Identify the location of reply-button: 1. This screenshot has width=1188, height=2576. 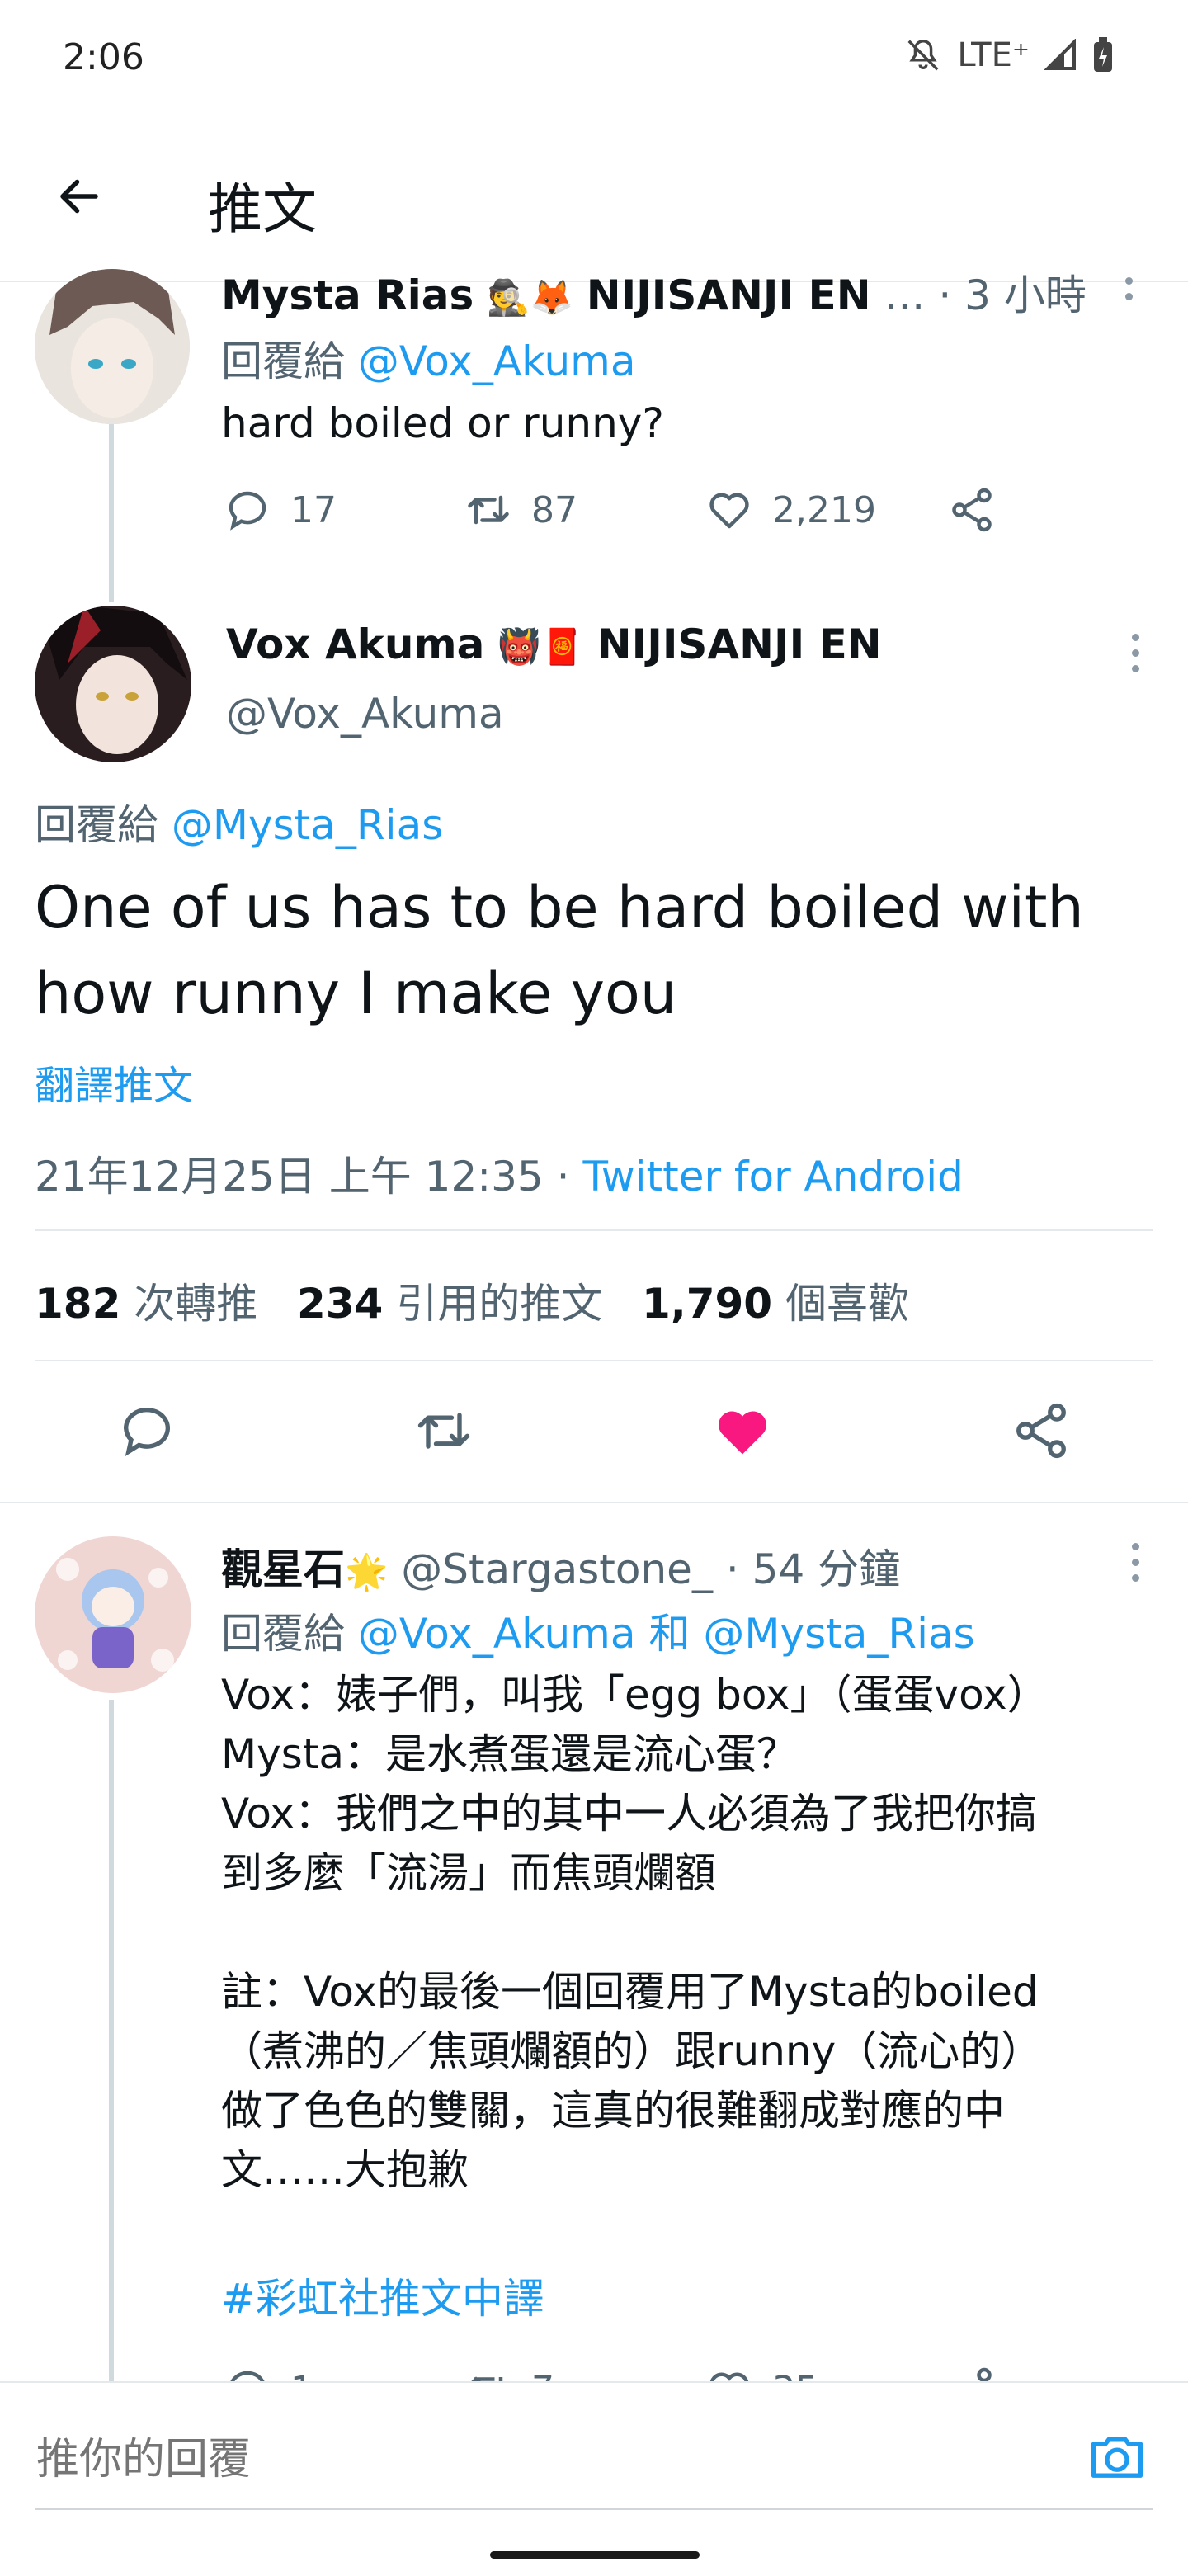
(268, 2374).